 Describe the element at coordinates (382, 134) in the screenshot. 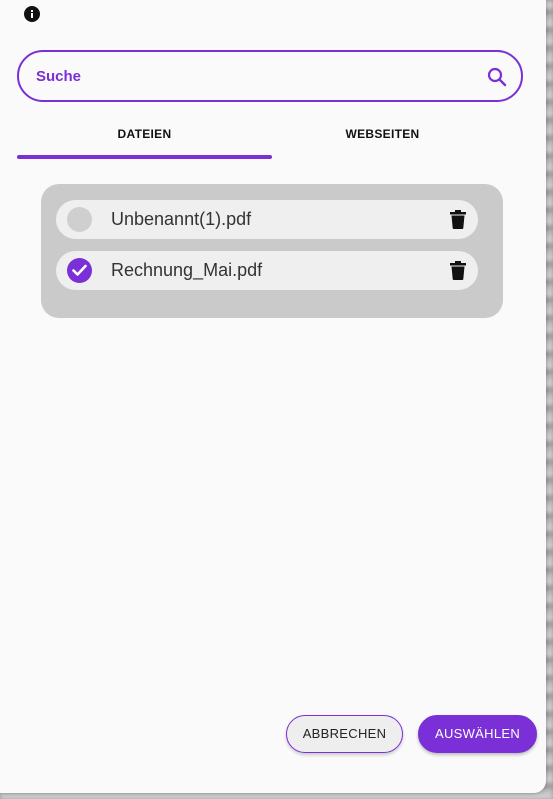

I see `tab-websites: WEBSEITEN` at that location.